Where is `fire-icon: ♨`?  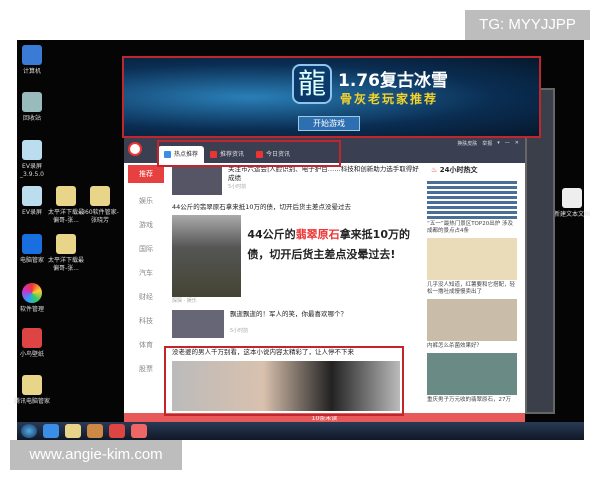 fire-icon: ♨ is located at coordinates (434, 170).